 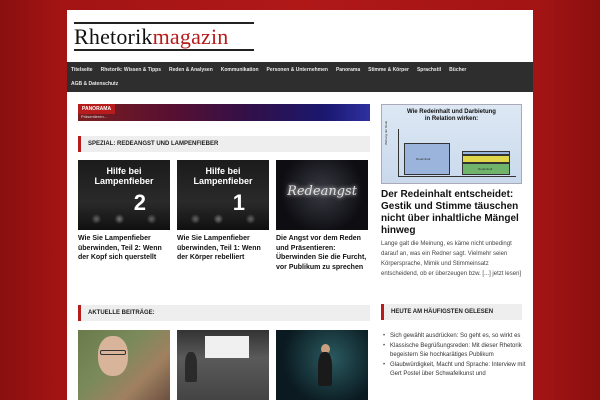 What do you see at coordinates (485, 169) in the screenshot?
I see `chart-bar2-label: Redeinhalt` at bounding box center [485, 169].